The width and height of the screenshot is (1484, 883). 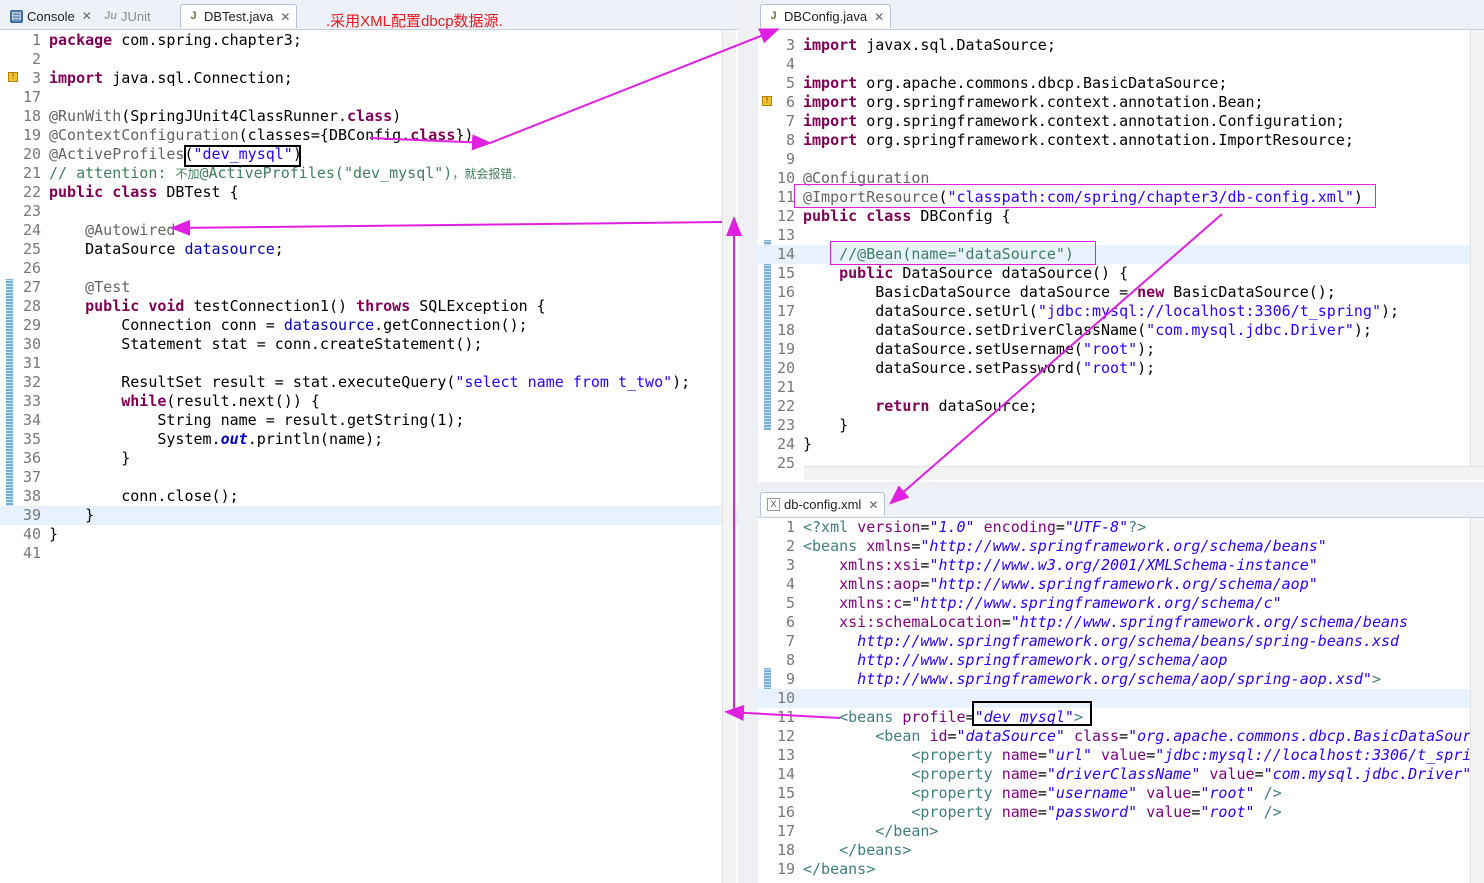 I want to click on code-text: public class DBTest {, so click(x=144, y=192).